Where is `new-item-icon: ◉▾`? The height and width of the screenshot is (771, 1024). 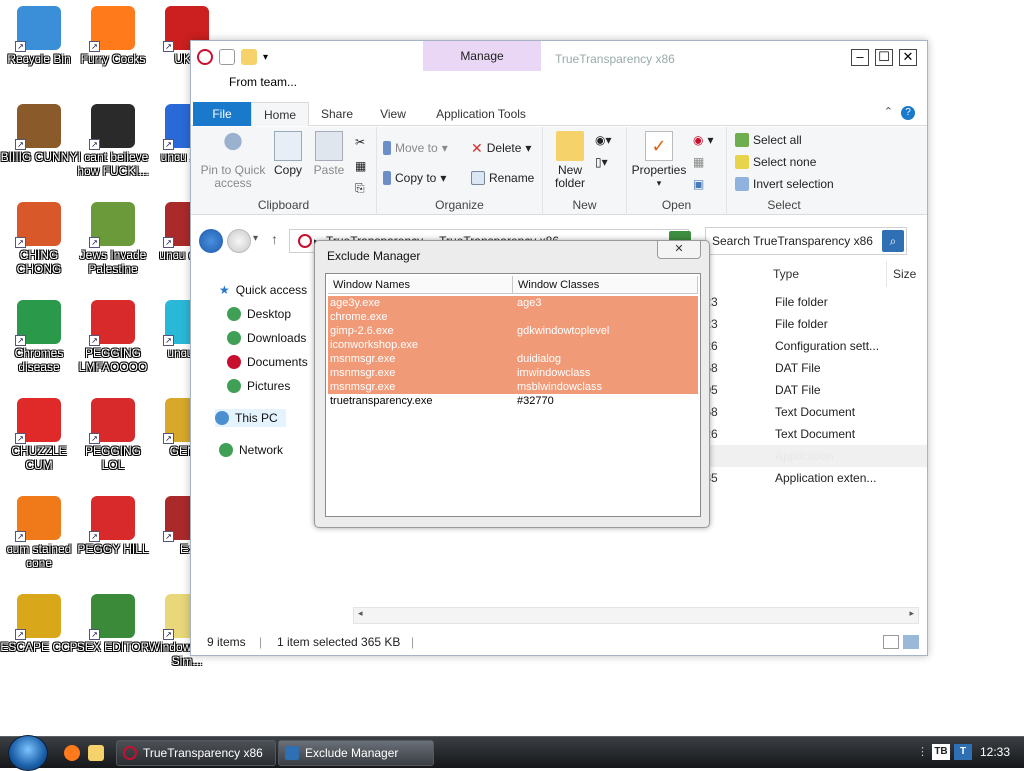 new-item-icon: ◉▾ is located at coordinates (603, 140).